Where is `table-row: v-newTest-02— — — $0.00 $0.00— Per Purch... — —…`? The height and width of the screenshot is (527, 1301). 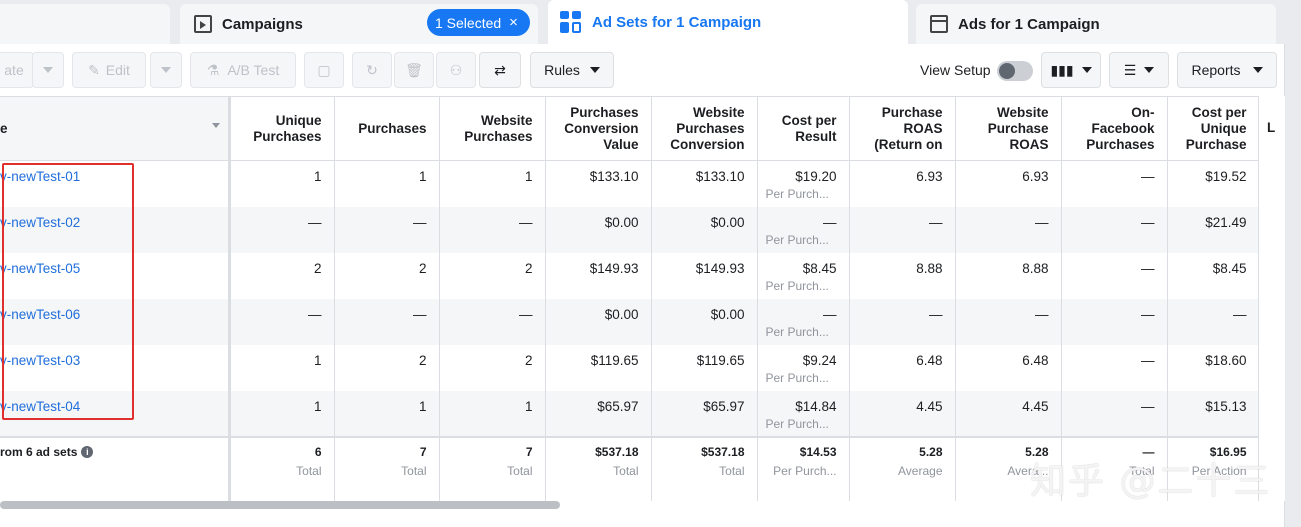 table-row: v-newTest-02— — — $0.00 $0.00— Per Purch... — —… is located at coordinates (630, 229).